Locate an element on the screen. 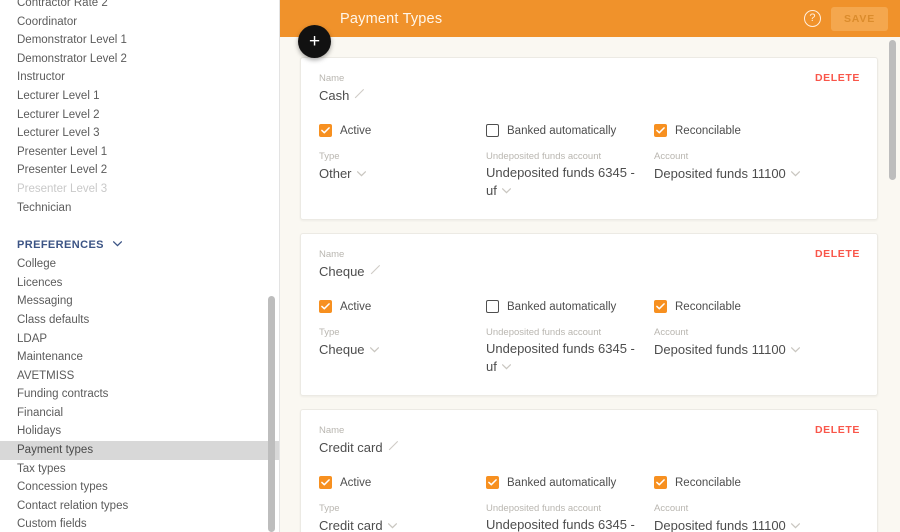  sidebar-item-presenter-level-1: Presenter Level 1 is located at coordinates (139, 152).